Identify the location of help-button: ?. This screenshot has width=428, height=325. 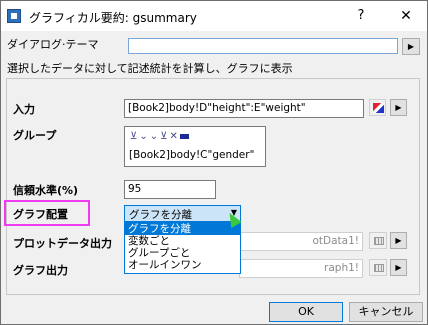
(361, 16).